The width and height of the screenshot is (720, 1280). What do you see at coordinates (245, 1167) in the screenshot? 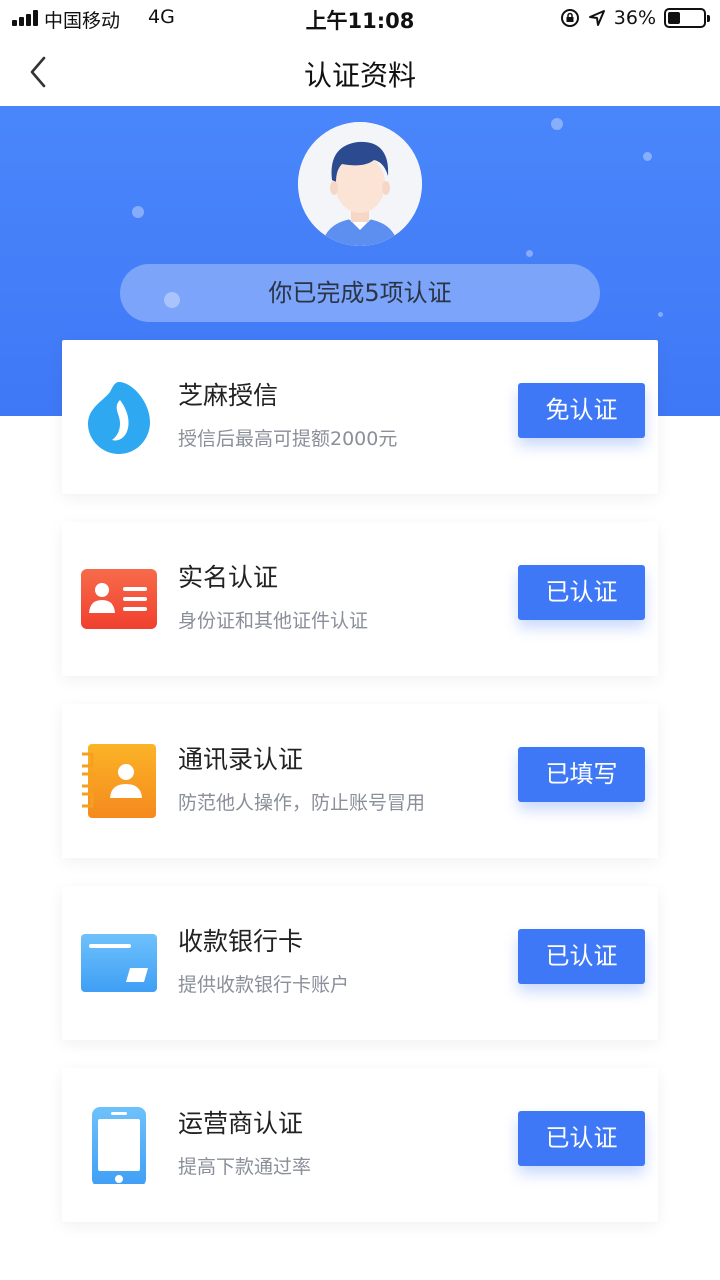
I see `item-description: 提高下款通过率` at bounding box center [245, 1167].